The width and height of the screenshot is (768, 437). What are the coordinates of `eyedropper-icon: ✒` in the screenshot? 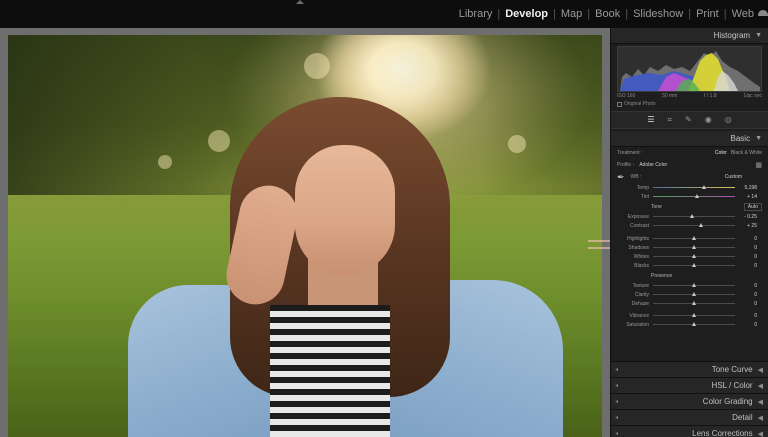 It's located at (621, 177).